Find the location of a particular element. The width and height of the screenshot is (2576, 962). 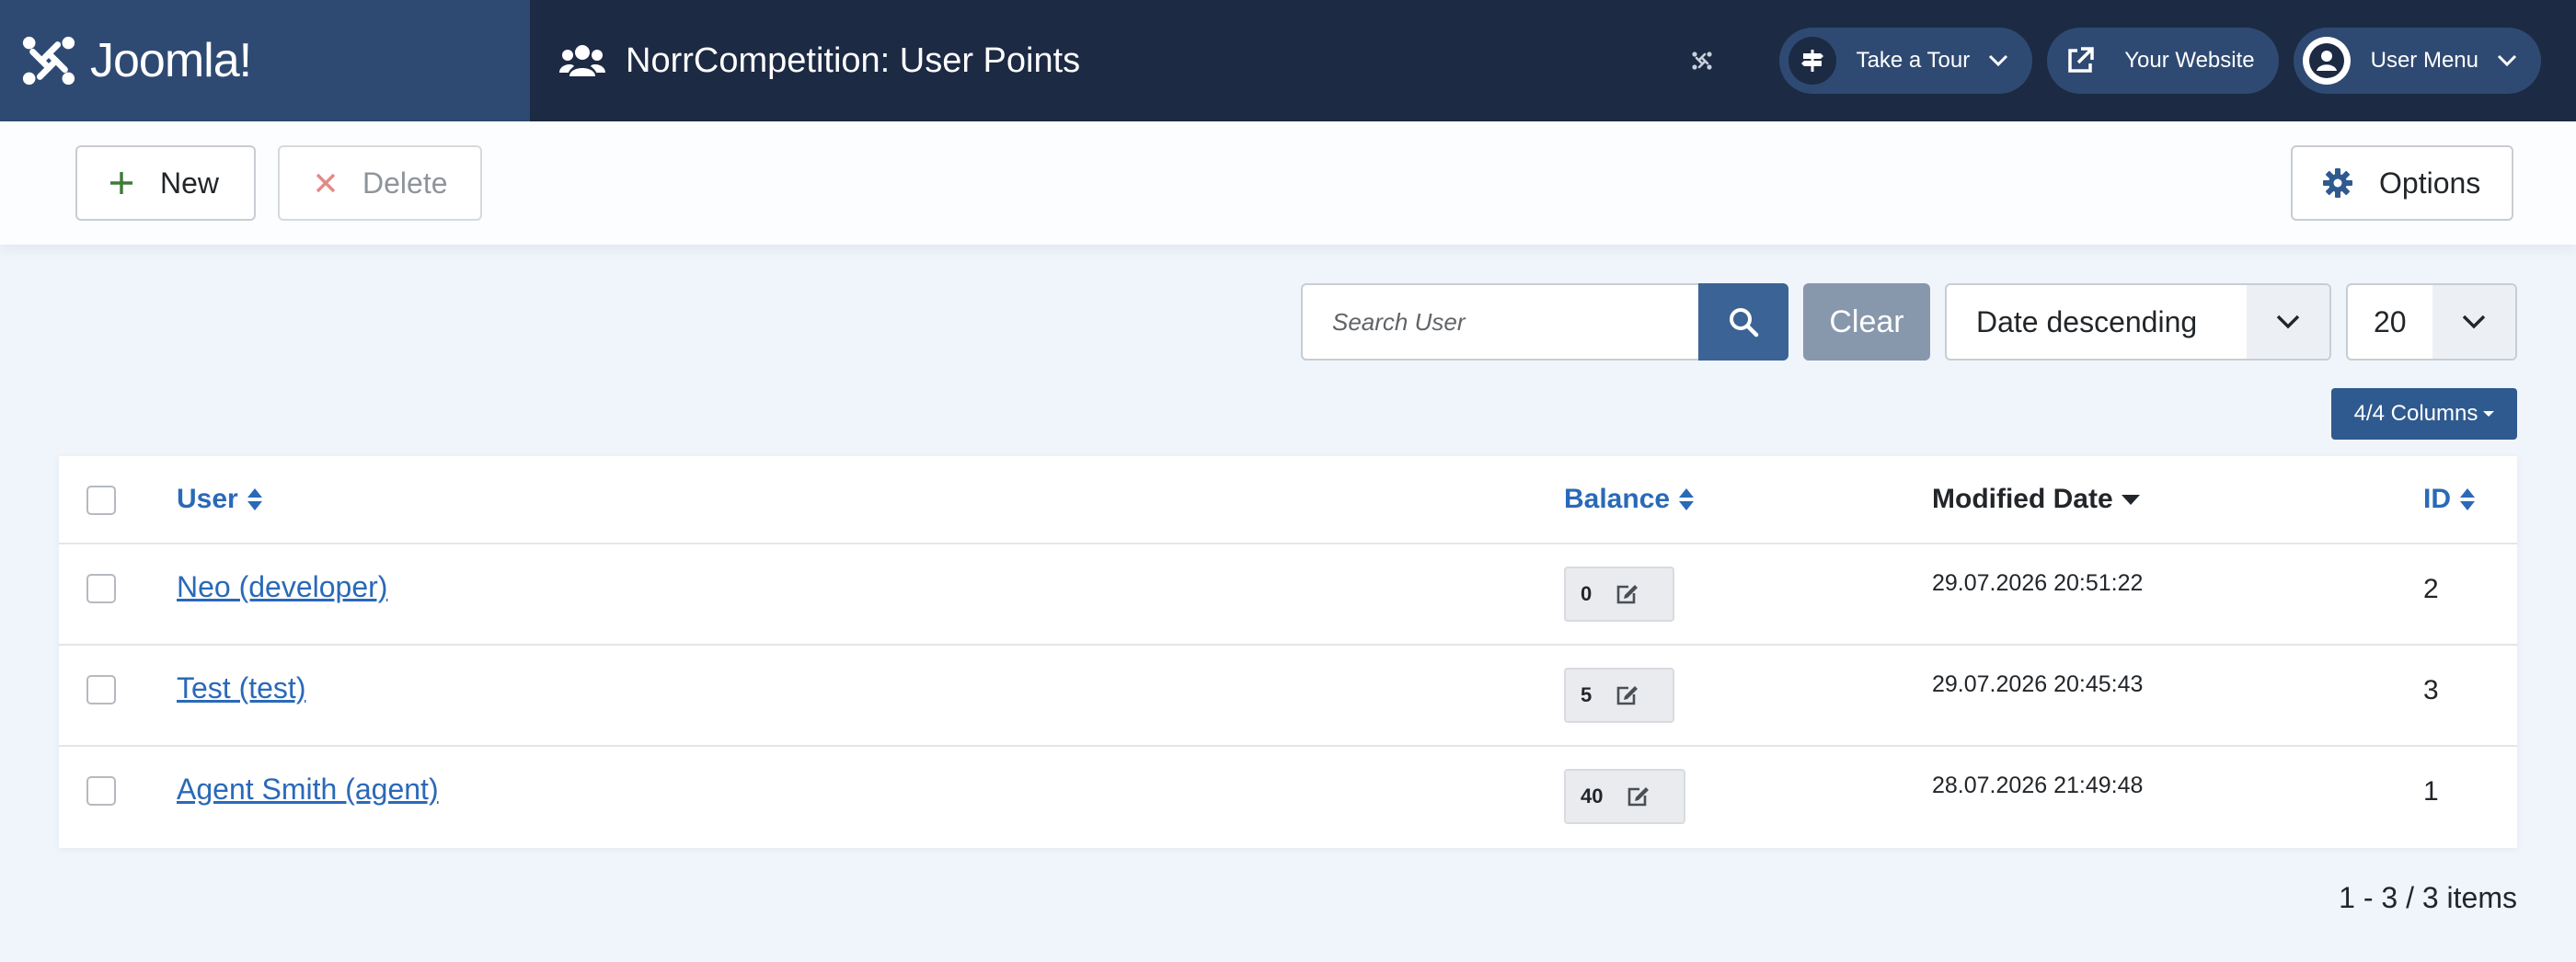

modified-date: 29.07.2026 20:51:22 is located at coordinates (2038, 583).